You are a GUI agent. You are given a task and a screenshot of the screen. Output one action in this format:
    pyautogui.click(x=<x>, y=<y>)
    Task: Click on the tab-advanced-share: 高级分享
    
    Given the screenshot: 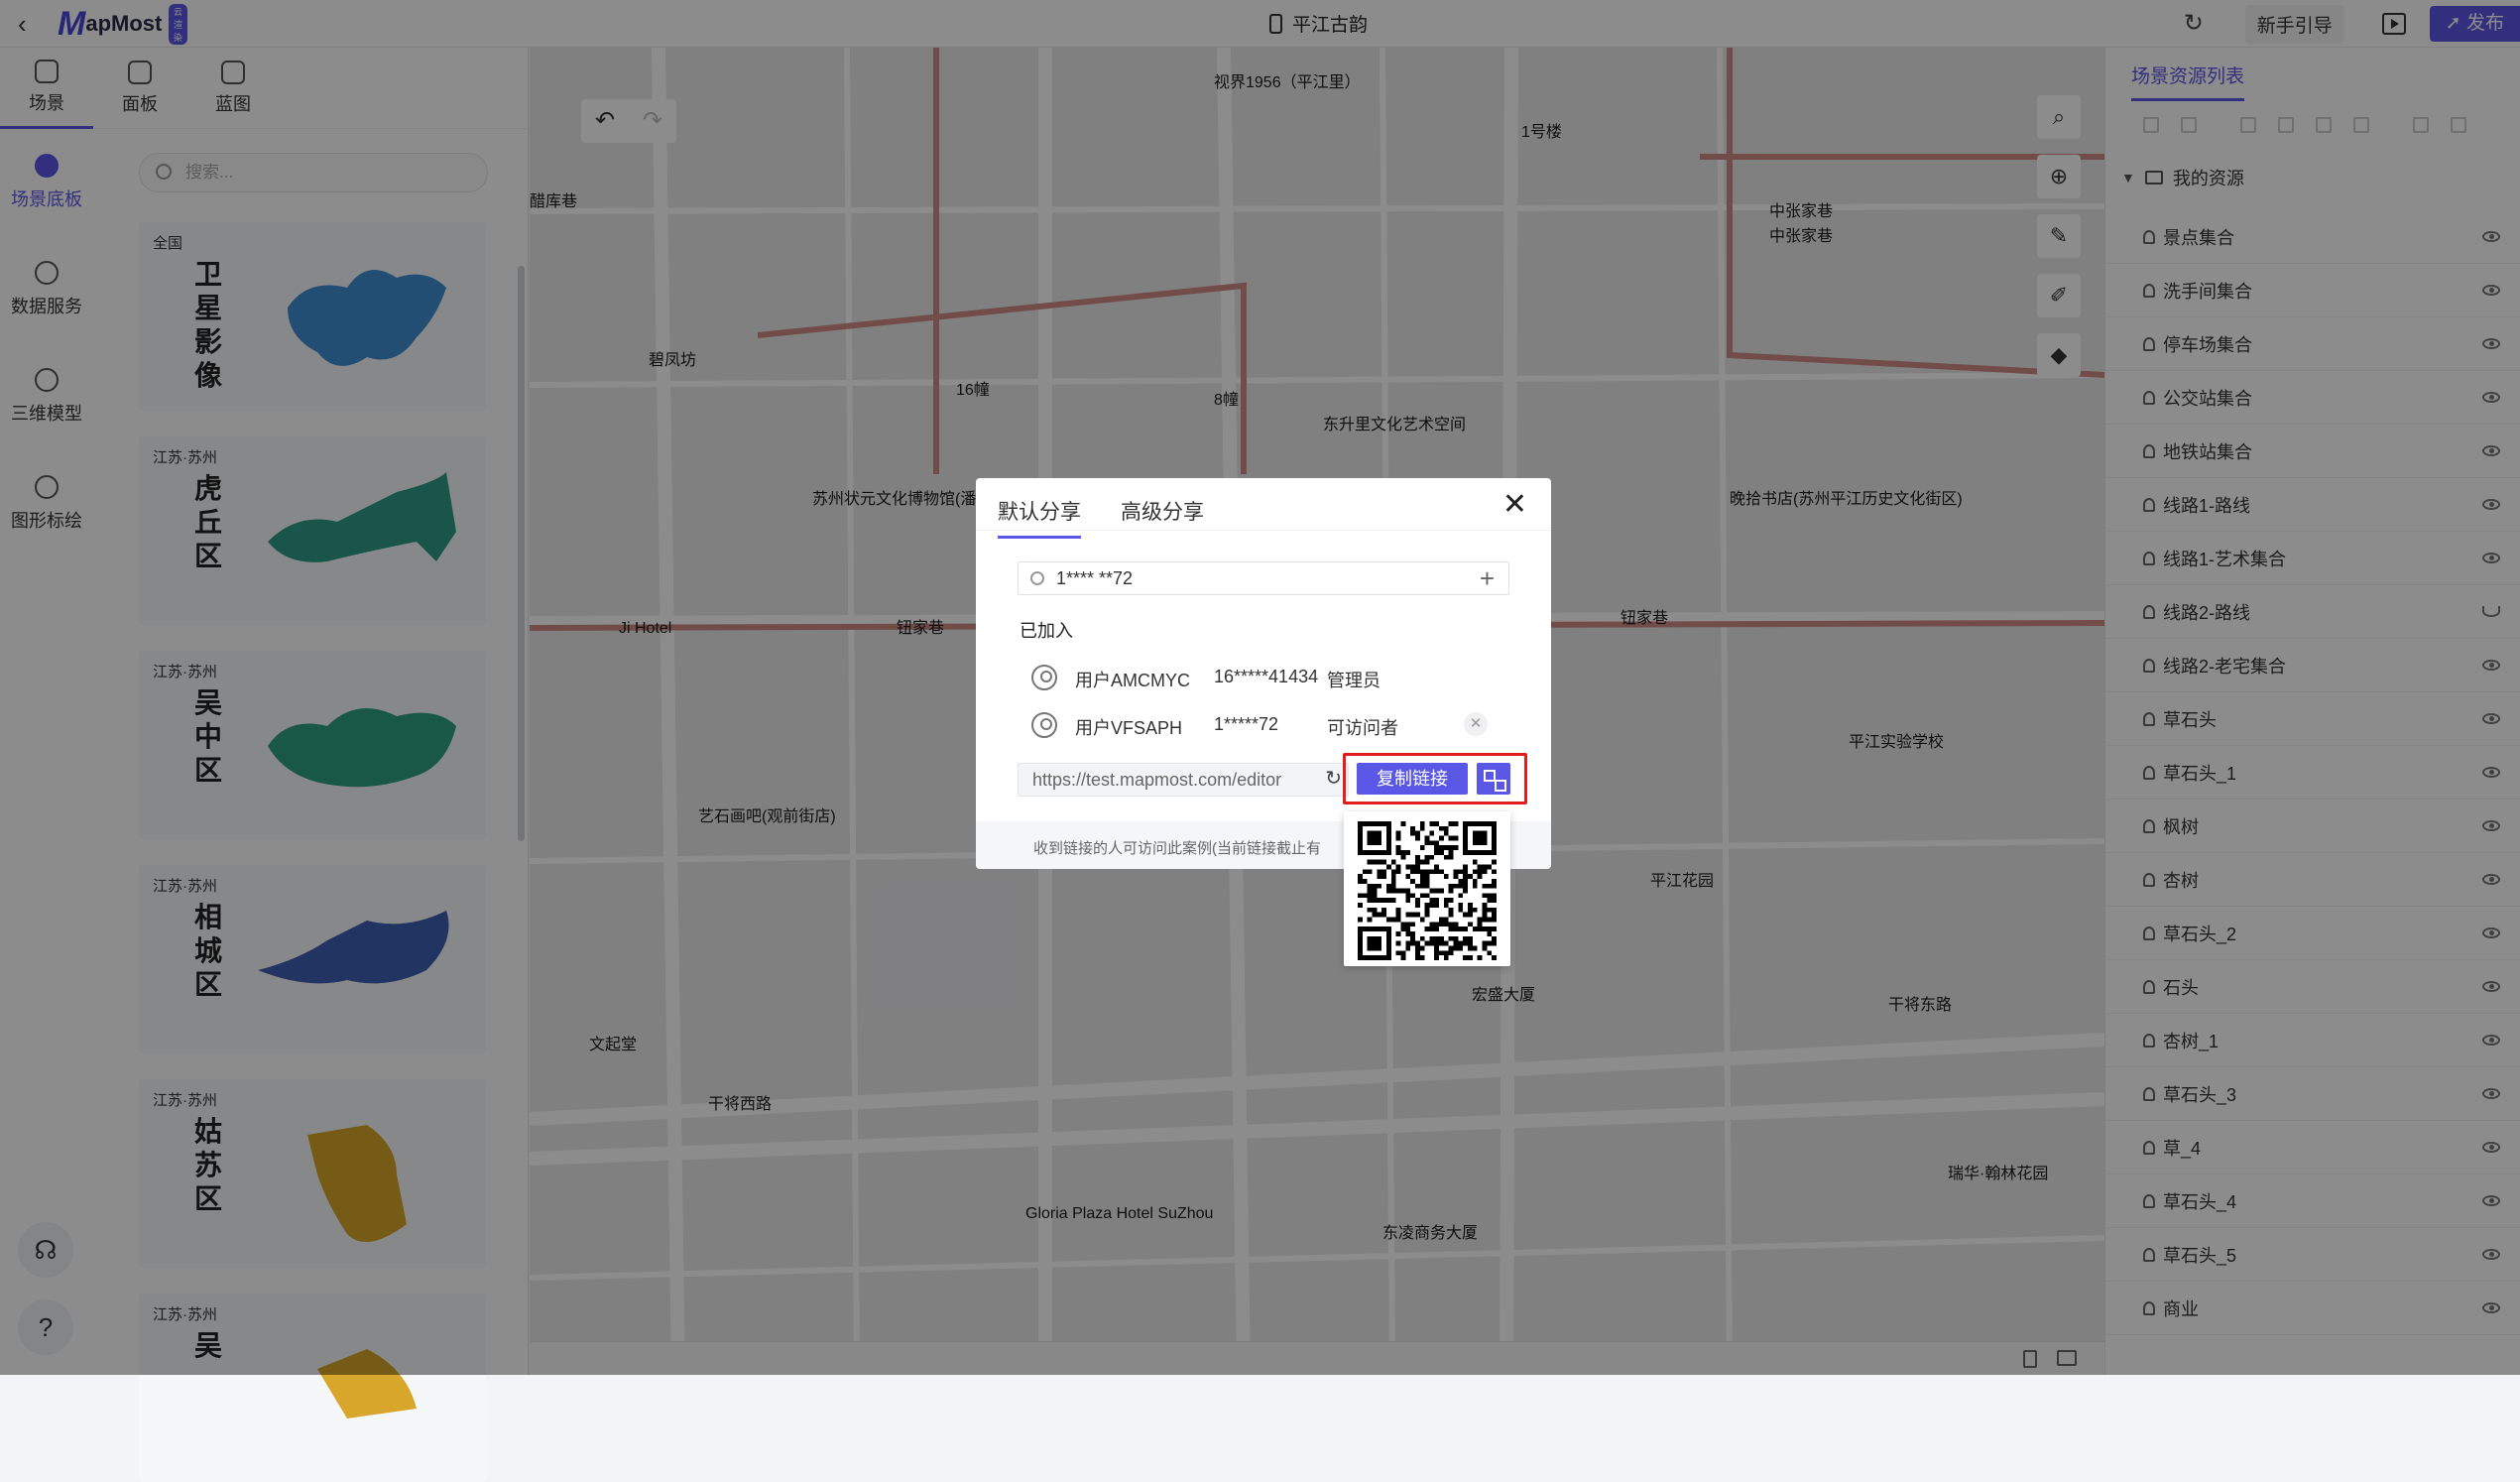 What is the action you would take?
    pyautogui.click(x=1162, y=514)
    